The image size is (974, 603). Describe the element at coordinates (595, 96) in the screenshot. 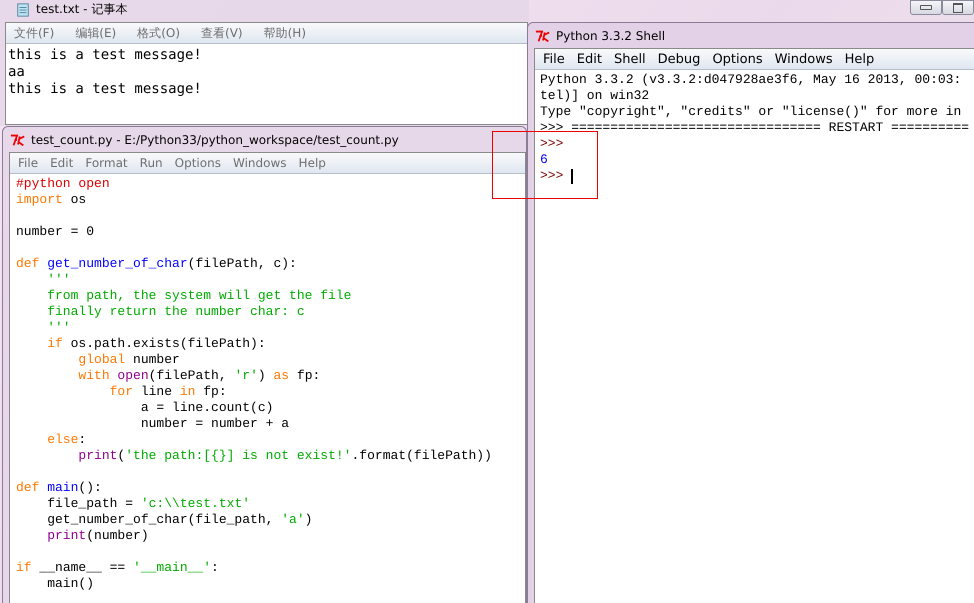

I see `console-text: tel)] on win32` at that location.